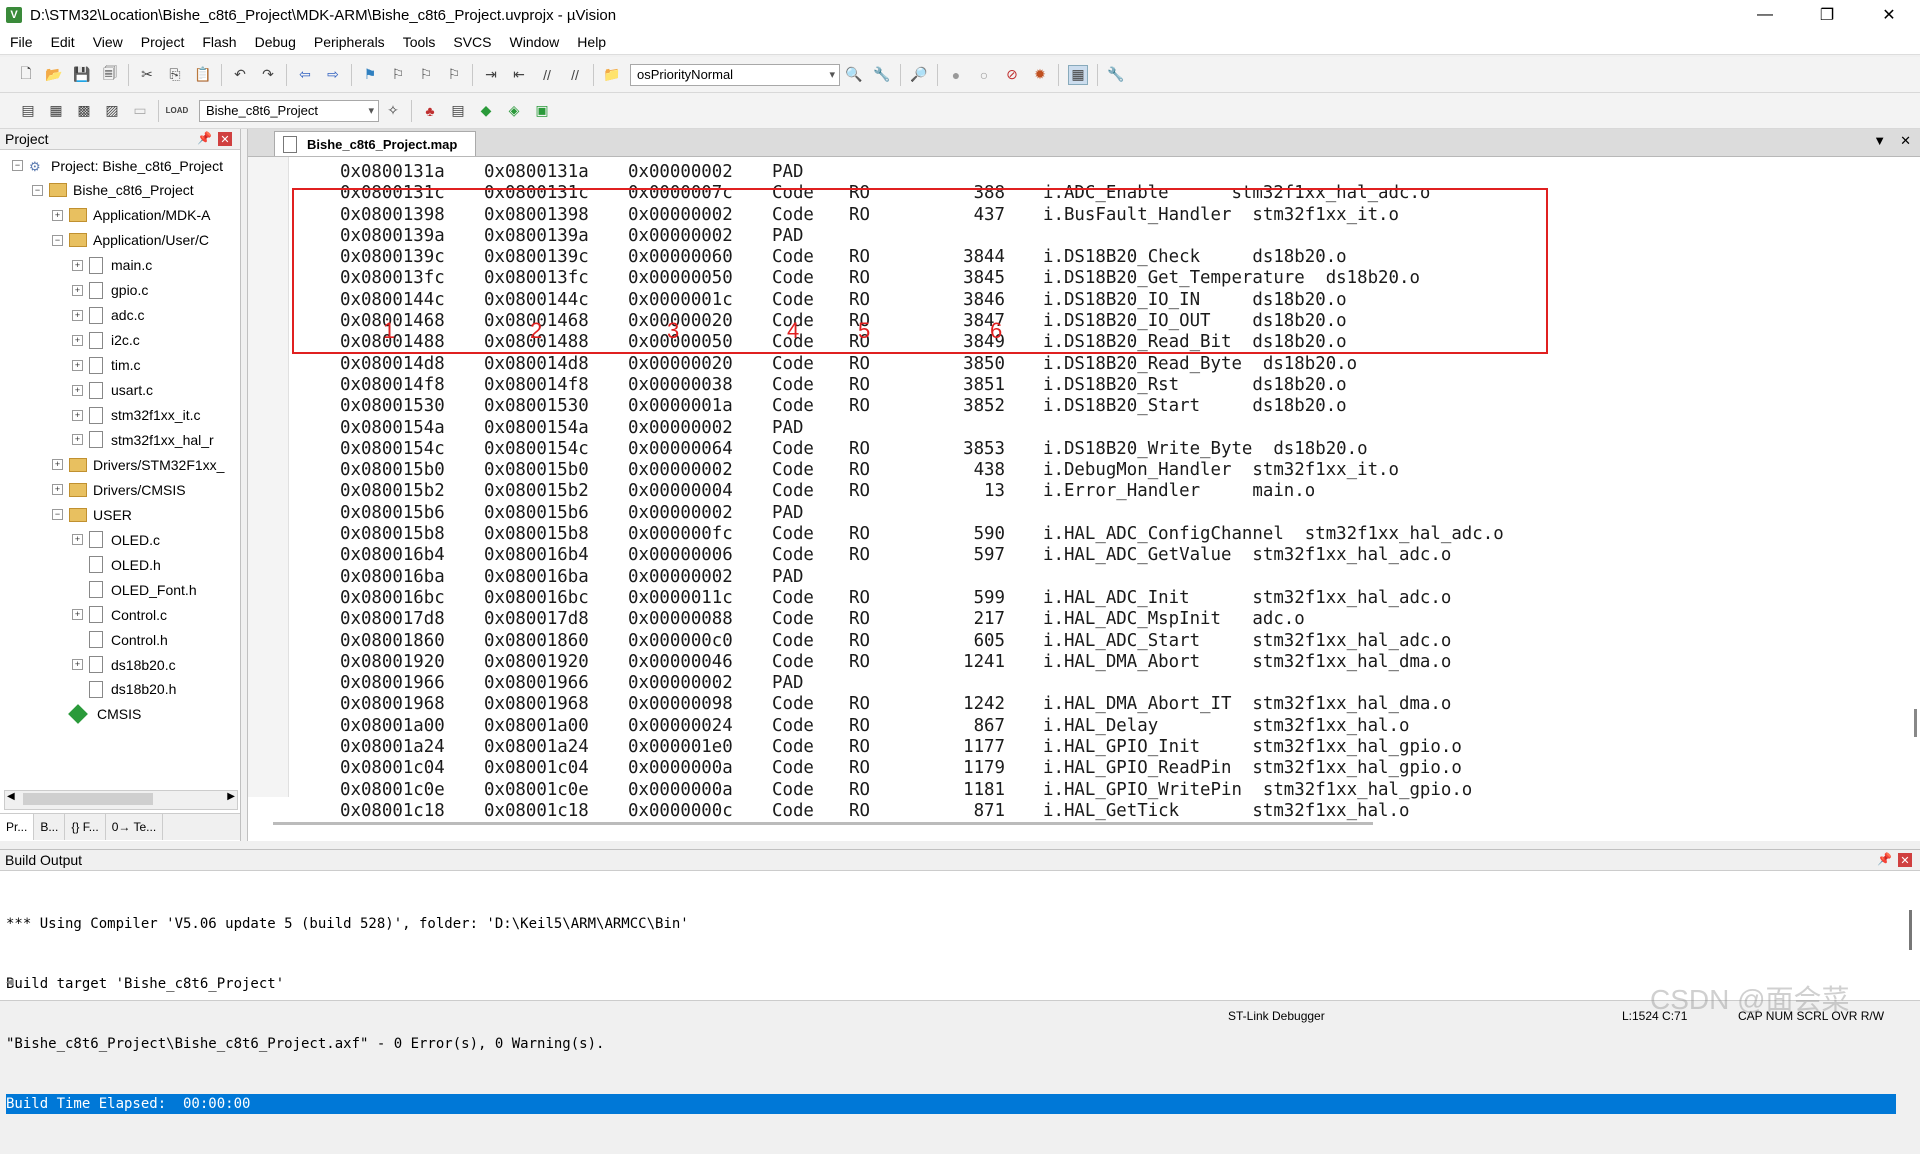  Describe the element at coordinates (919, 75) in the screenshot. I see `debug-session-icon: 🔎` at that location.